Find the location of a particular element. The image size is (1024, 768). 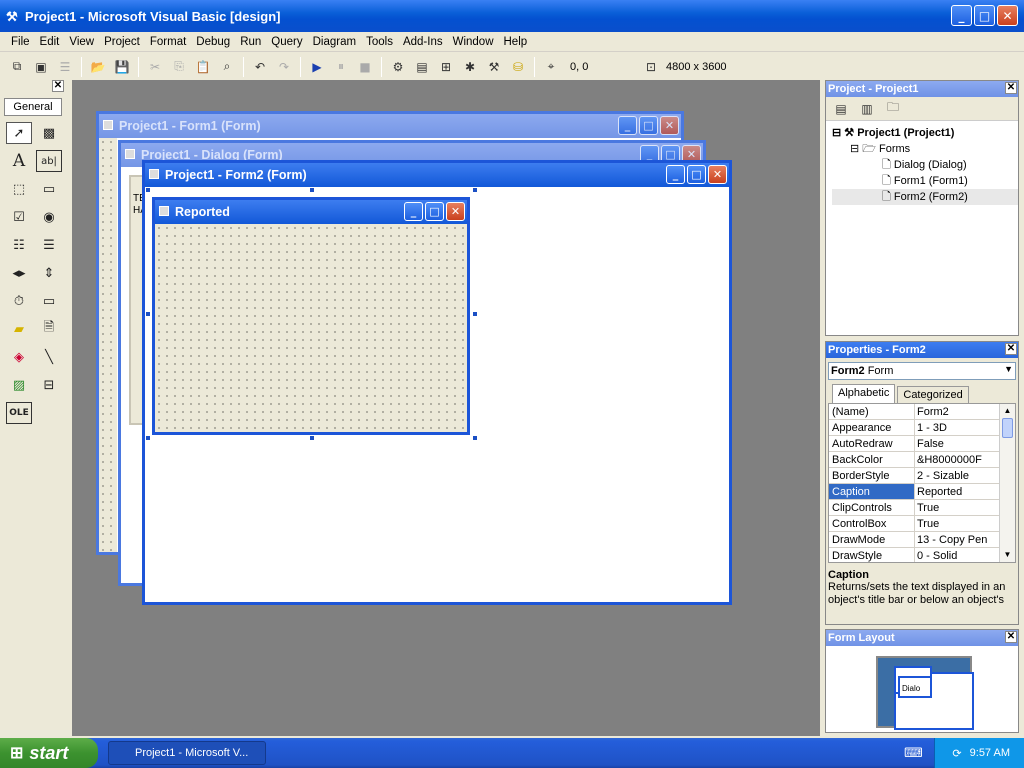

toolbox-icon: ⚒ is located at coordinates (494, 67).